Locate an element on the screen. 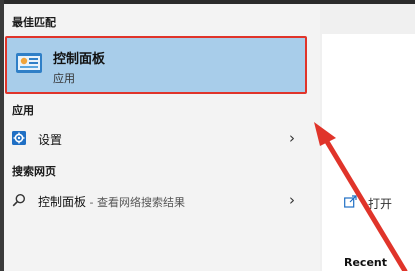 The image size is (415, 271). best-match-header: 最佳匹配 is located at coordinates (34, 22).